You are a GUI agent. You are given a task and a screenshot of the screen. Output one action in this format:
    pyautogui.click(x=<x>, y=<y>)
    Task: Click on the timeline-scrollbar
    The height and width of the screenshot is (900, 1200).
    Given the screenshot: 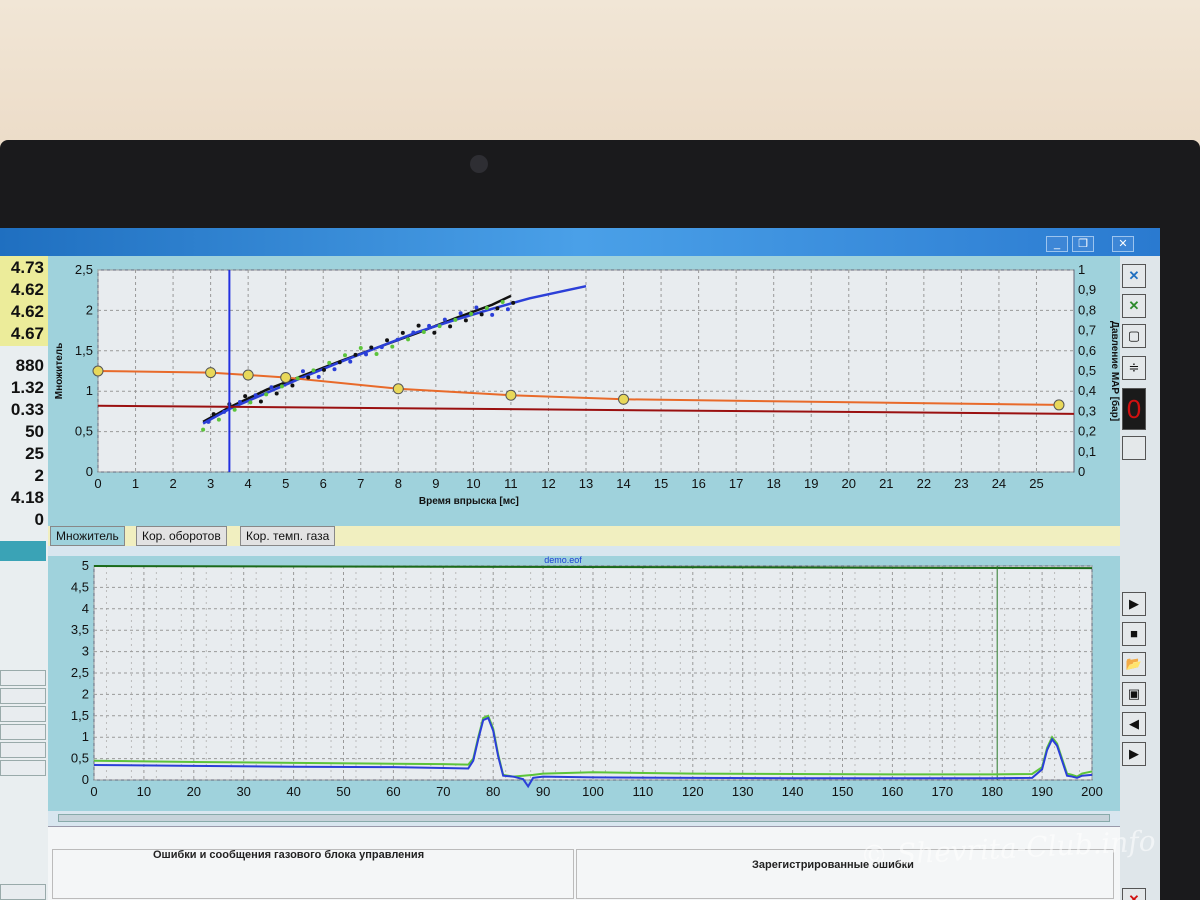 What is the action you would take?
    pyautogui.click(x=584, y=818)
    